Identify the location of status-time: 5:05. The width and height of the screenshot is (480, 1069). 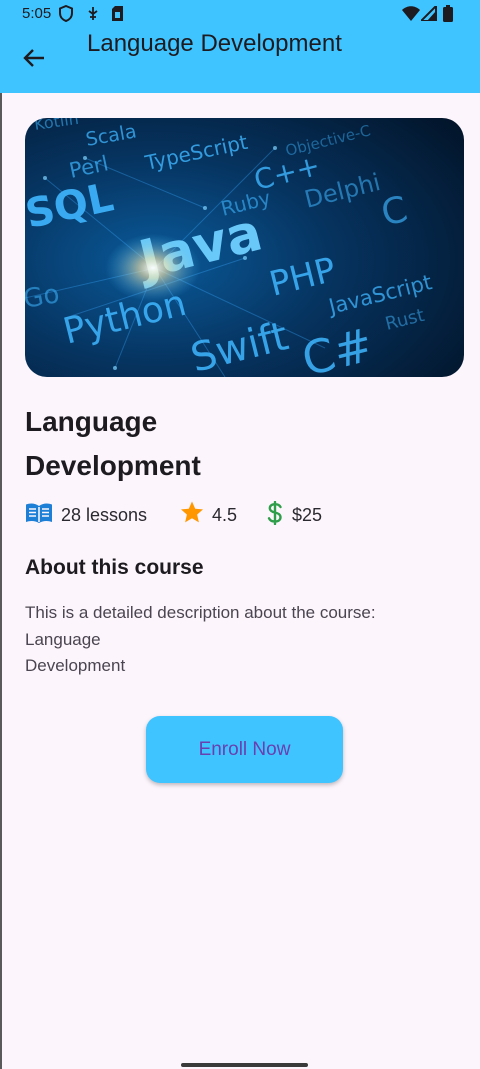
(37, 13).